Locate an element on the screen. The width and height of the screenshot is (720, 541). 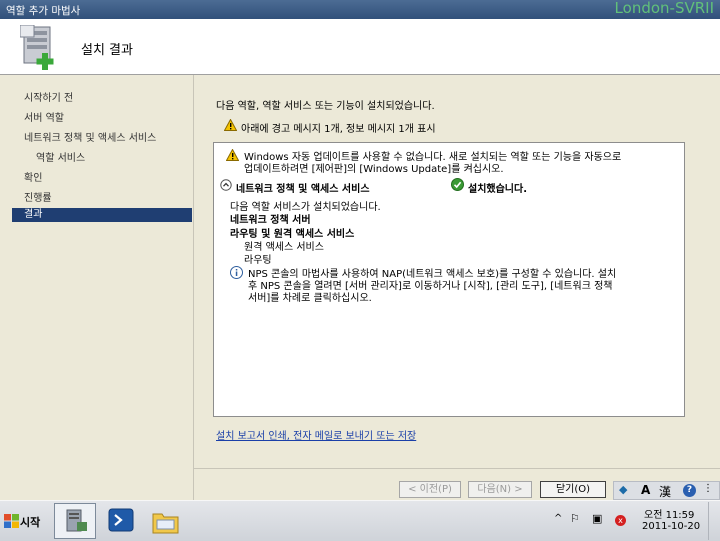
powershell-task is located at coordinates (124, 521).